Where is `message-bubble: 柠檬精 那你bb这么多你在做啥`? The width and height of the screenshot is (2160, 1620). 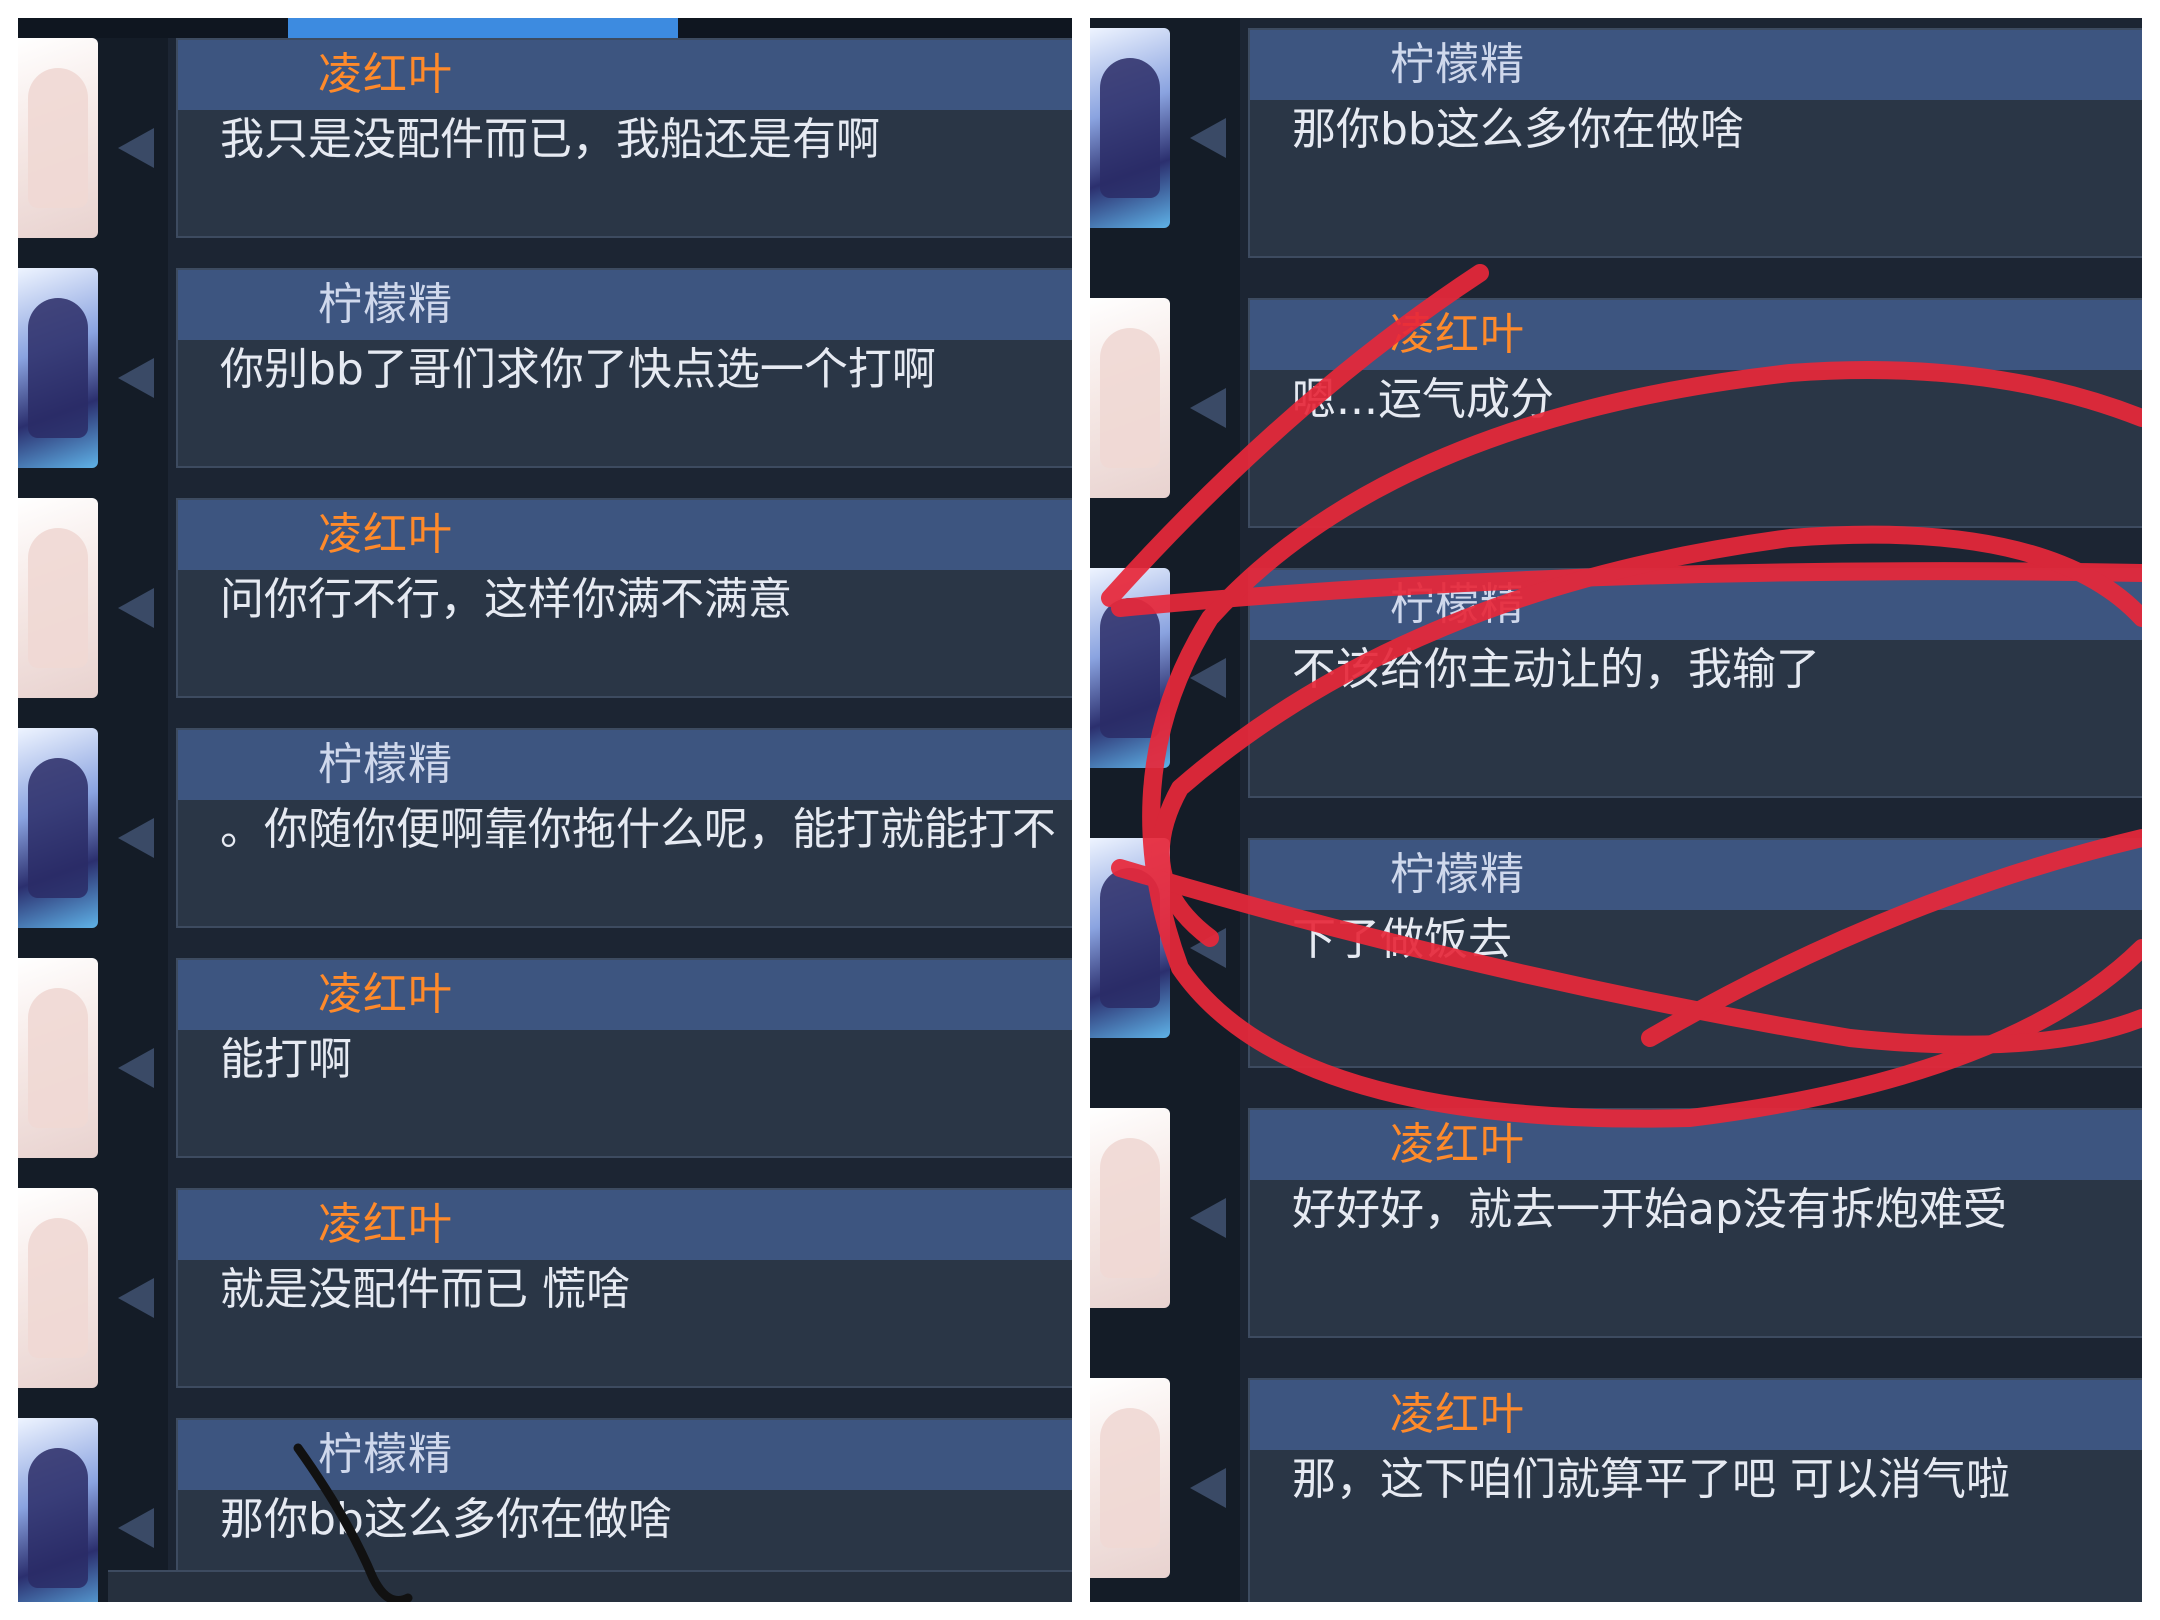 message-bubble: 柠檬精 那你bb这么多你在做啥 is located at coordinates (1695, 143).